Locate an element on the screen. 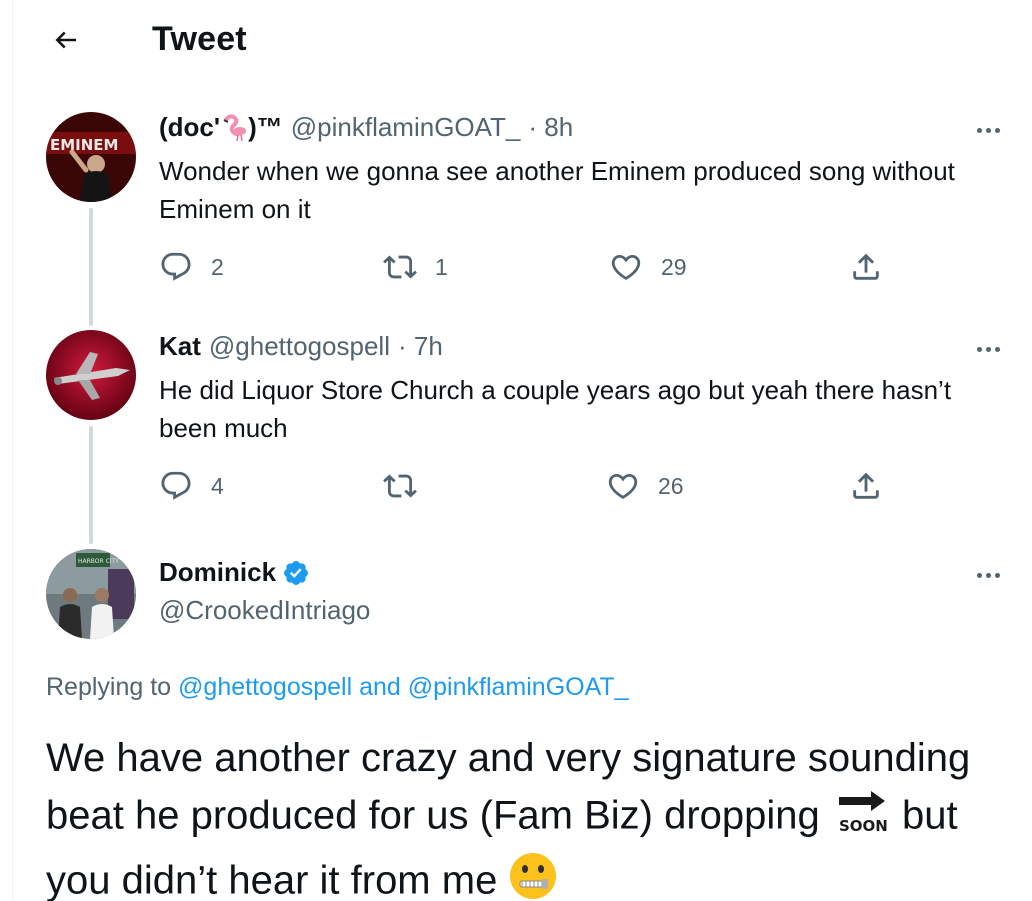 The width and height of the screenshot is (1032, 901). tweet-time: · 7h is located at coordinates (420, 346).